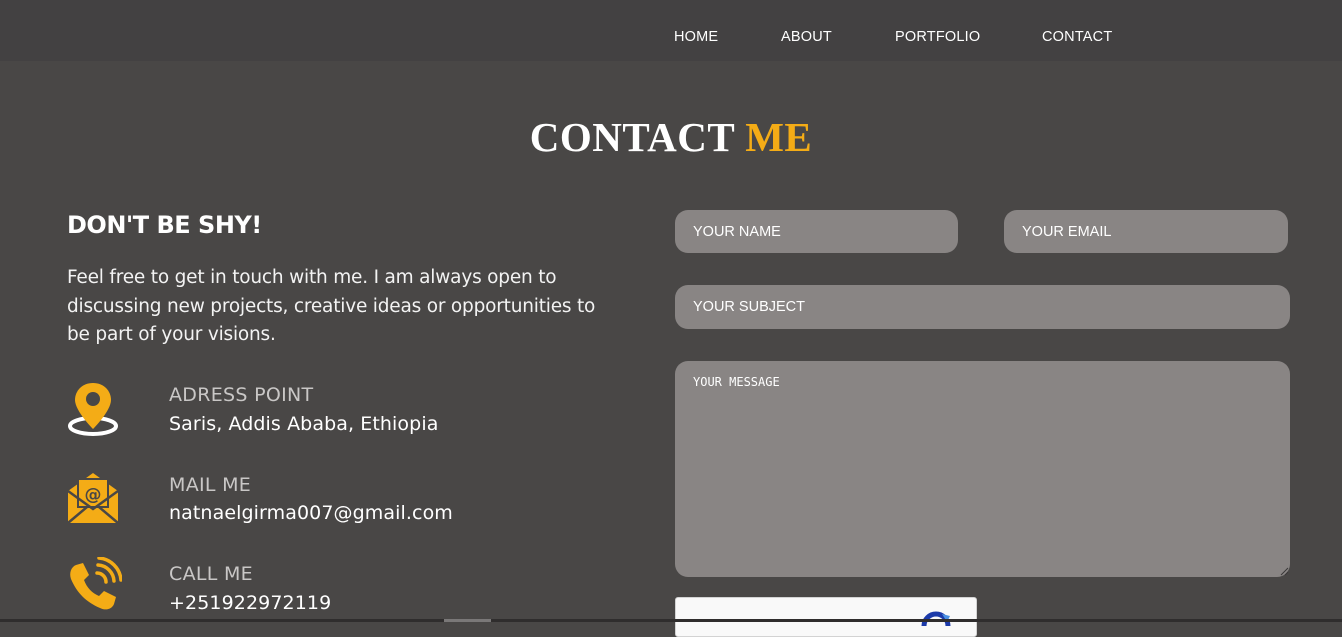 The width and height of the screenshot is (1342, 637). What do you see at coordinates (1146, 231) in the screenshot?
I see `email-input` at bounding box center [1146, 231].